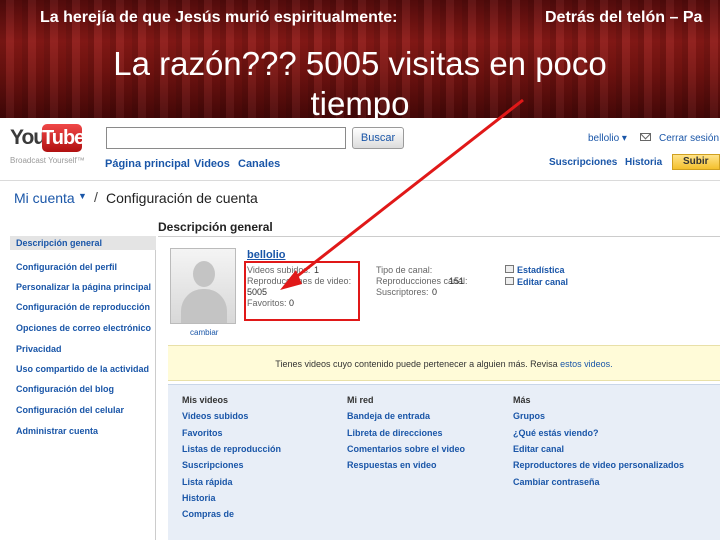 This screenshot has width=720, height=540. Describe the element at coordinates (147, 164) in the screenshot. I see `nav-home: Página principal` at that location.